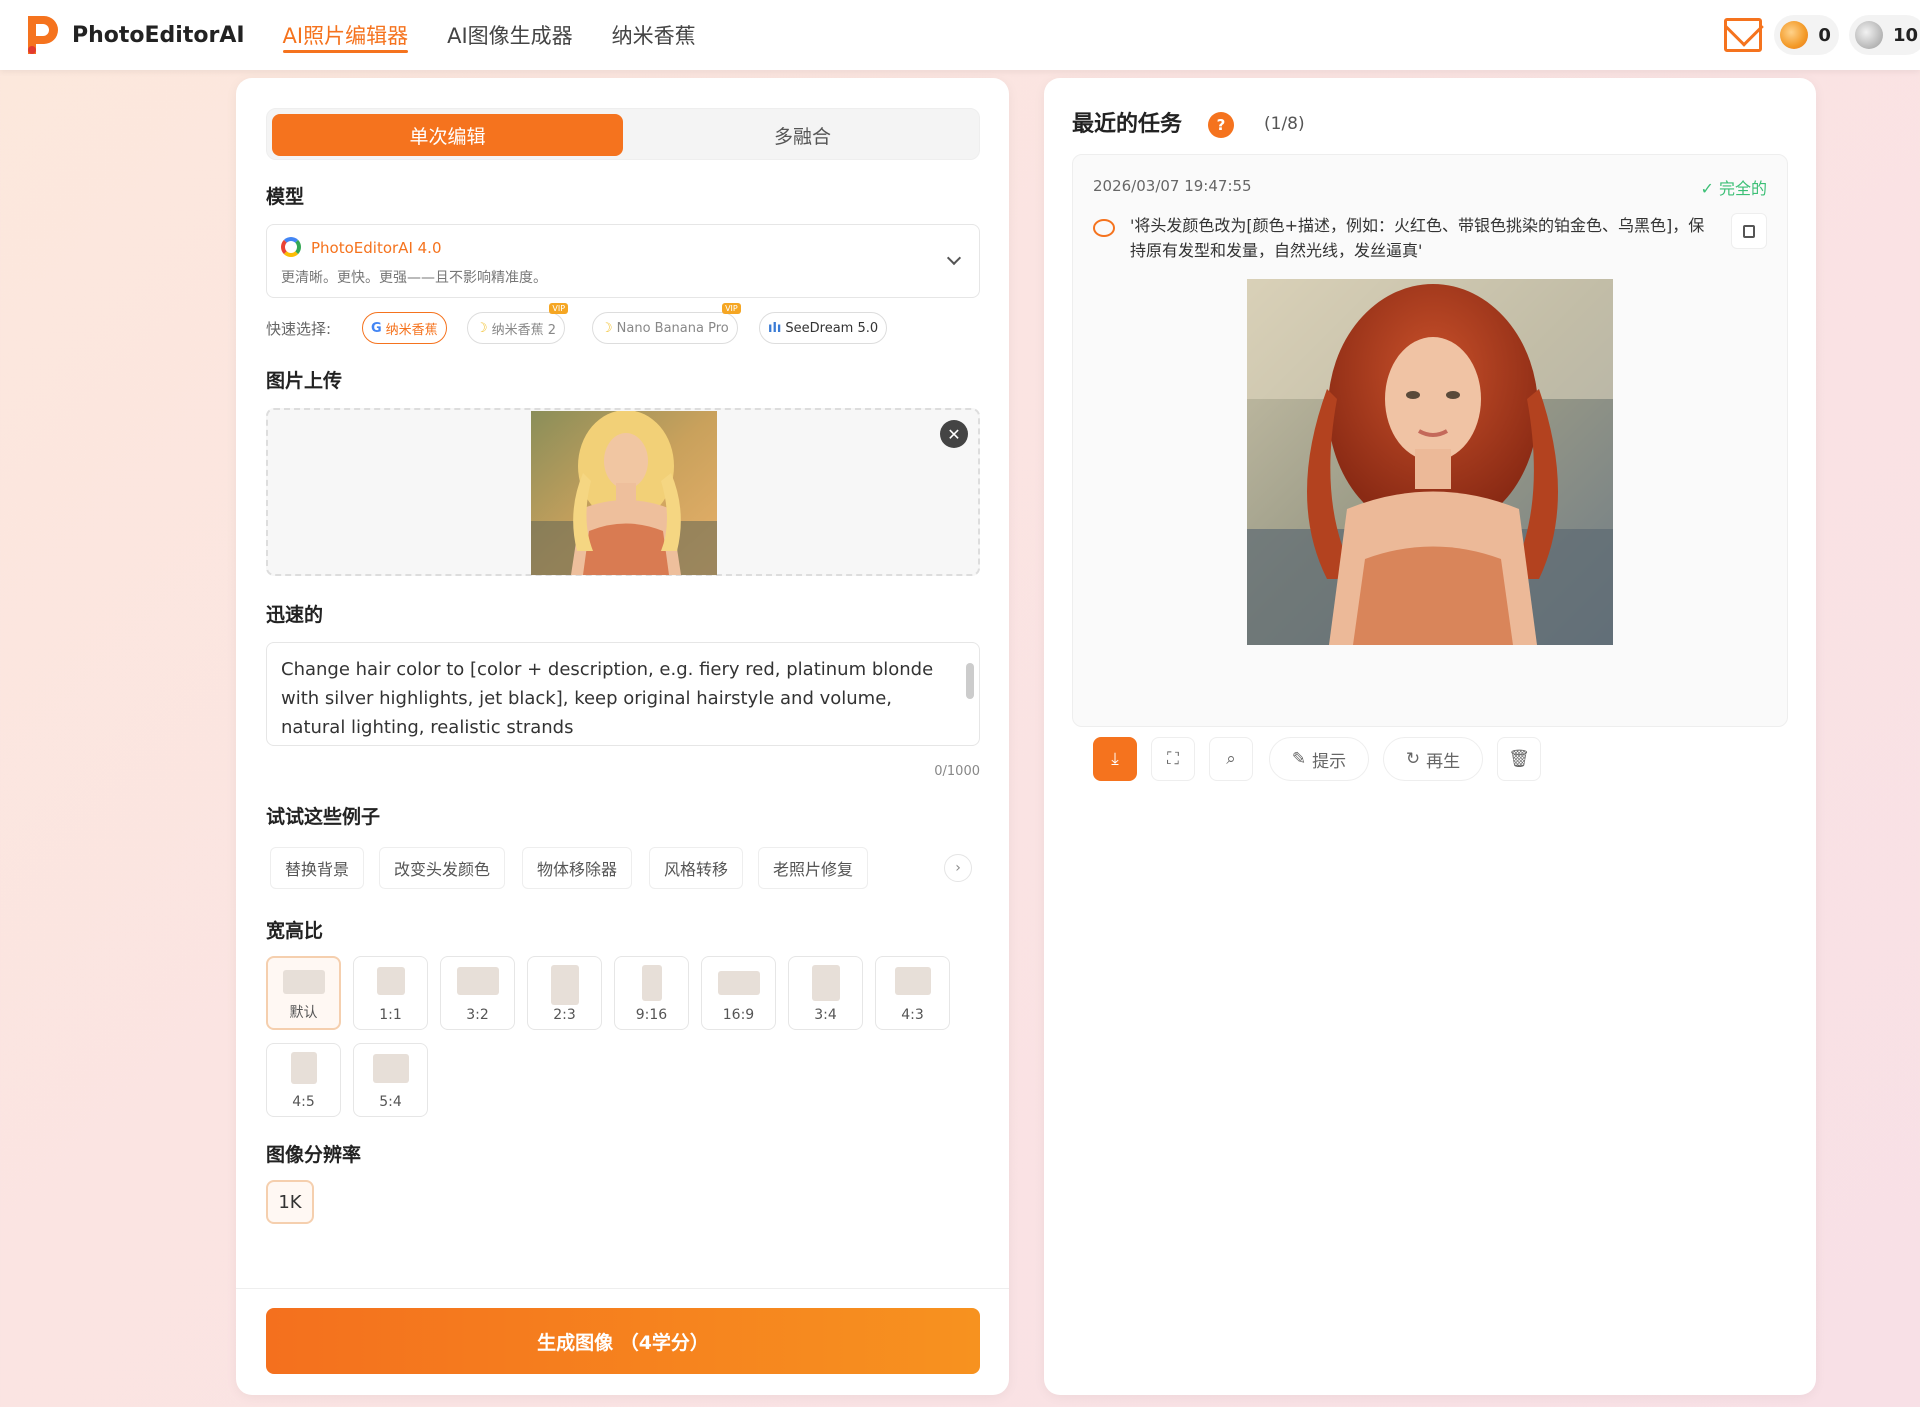 The width and height of the screenshot is (1920, 1407). What do you see at coordinates (447, 135) in the screenshot?
I see `tab-single-edit: 单次编辑` at bounding box center [447, 135].